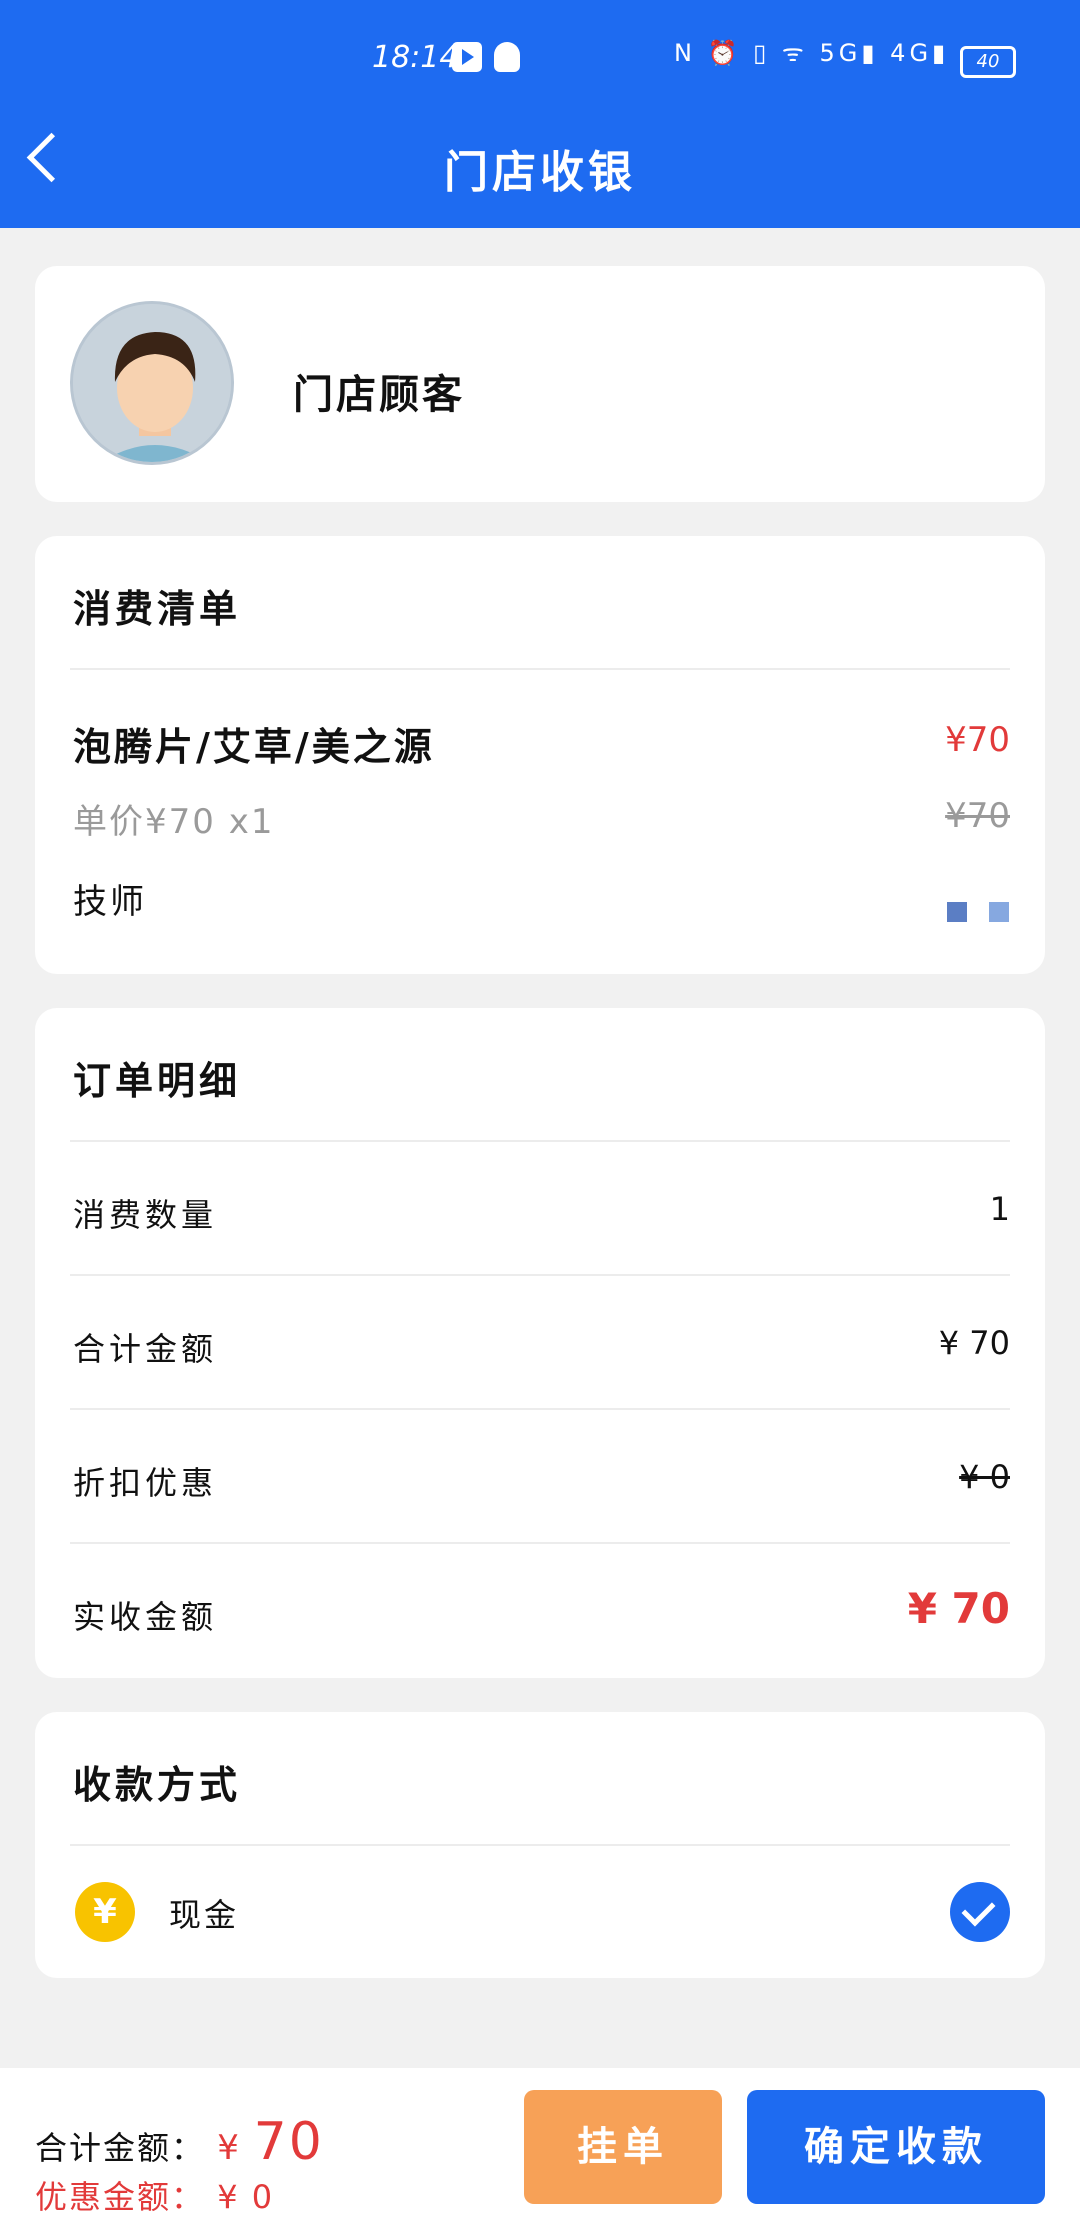 This screenshot has height=2228, width=1080. I want to click on row-value-quantity: 1, so click(999, 1209).